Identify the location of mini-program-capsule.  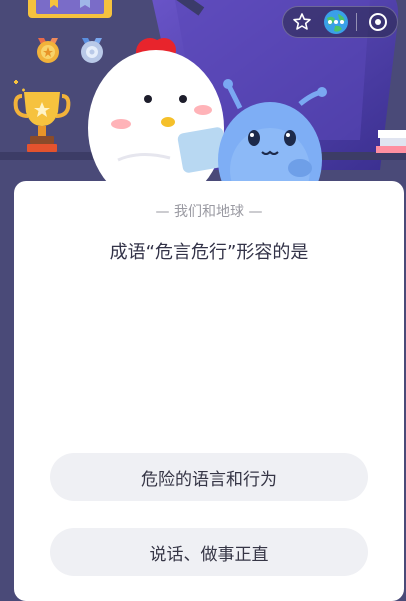
(340, 22).